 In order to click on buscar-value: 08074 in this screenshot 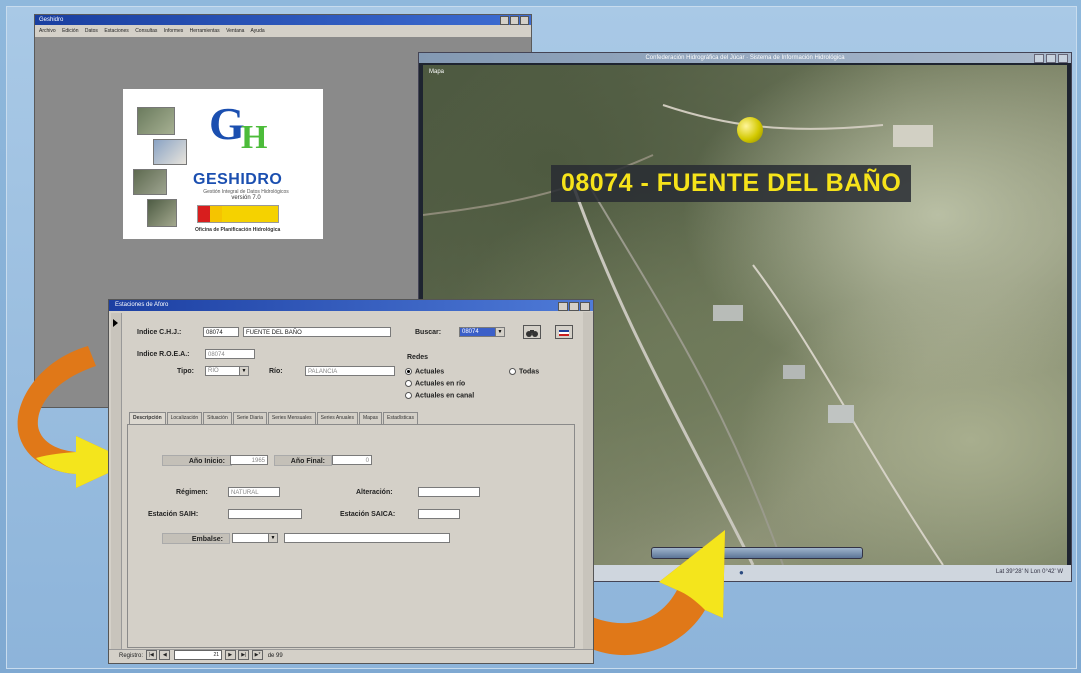, I will do `click(470, 332)`.